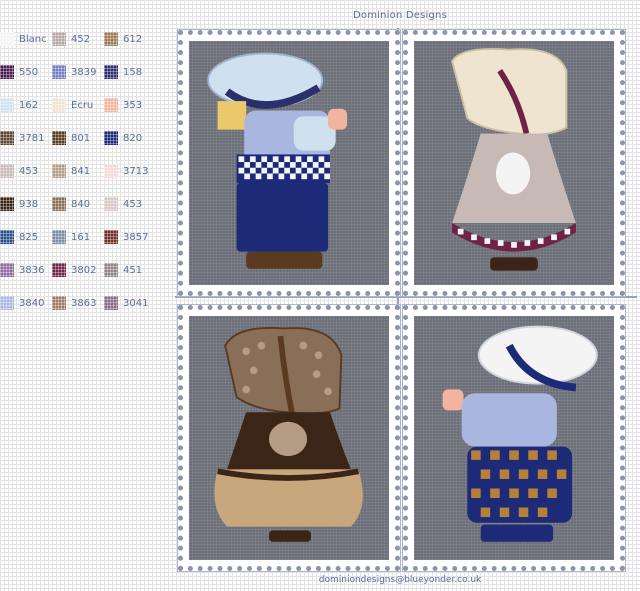 Image resolution: width=640 pixels, height=591 pixels. What do you see at coordinates (32, 138) in the screenshot?
I see `thread-code: 3781` at bounding box center [32, 138].